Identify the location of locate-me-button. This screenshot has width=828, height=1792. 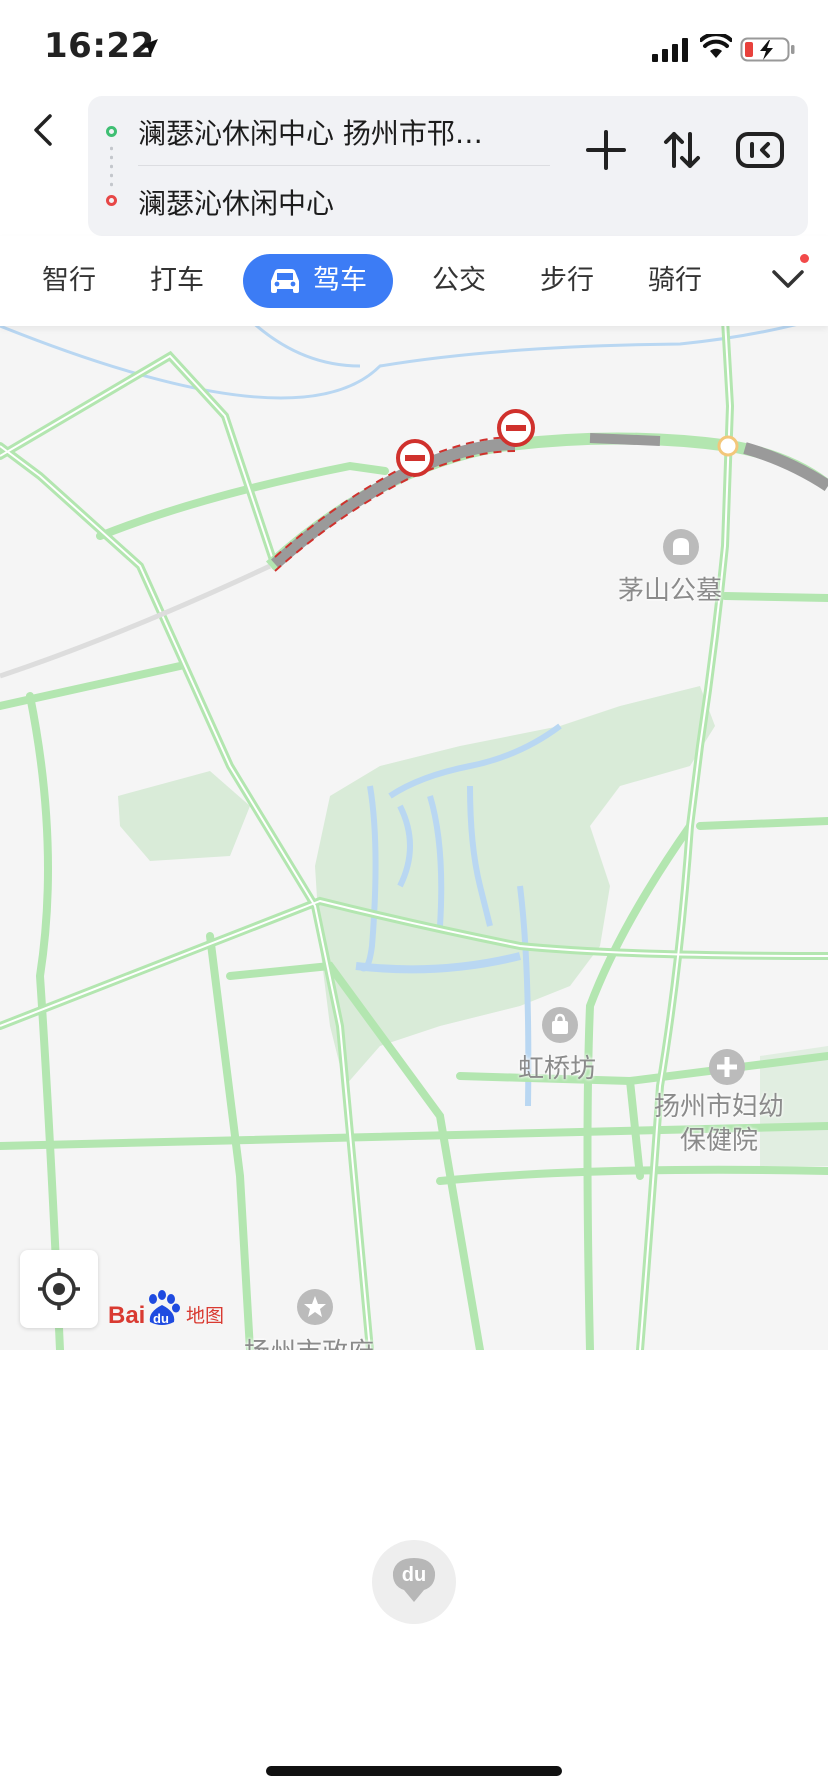
(59, 1289).